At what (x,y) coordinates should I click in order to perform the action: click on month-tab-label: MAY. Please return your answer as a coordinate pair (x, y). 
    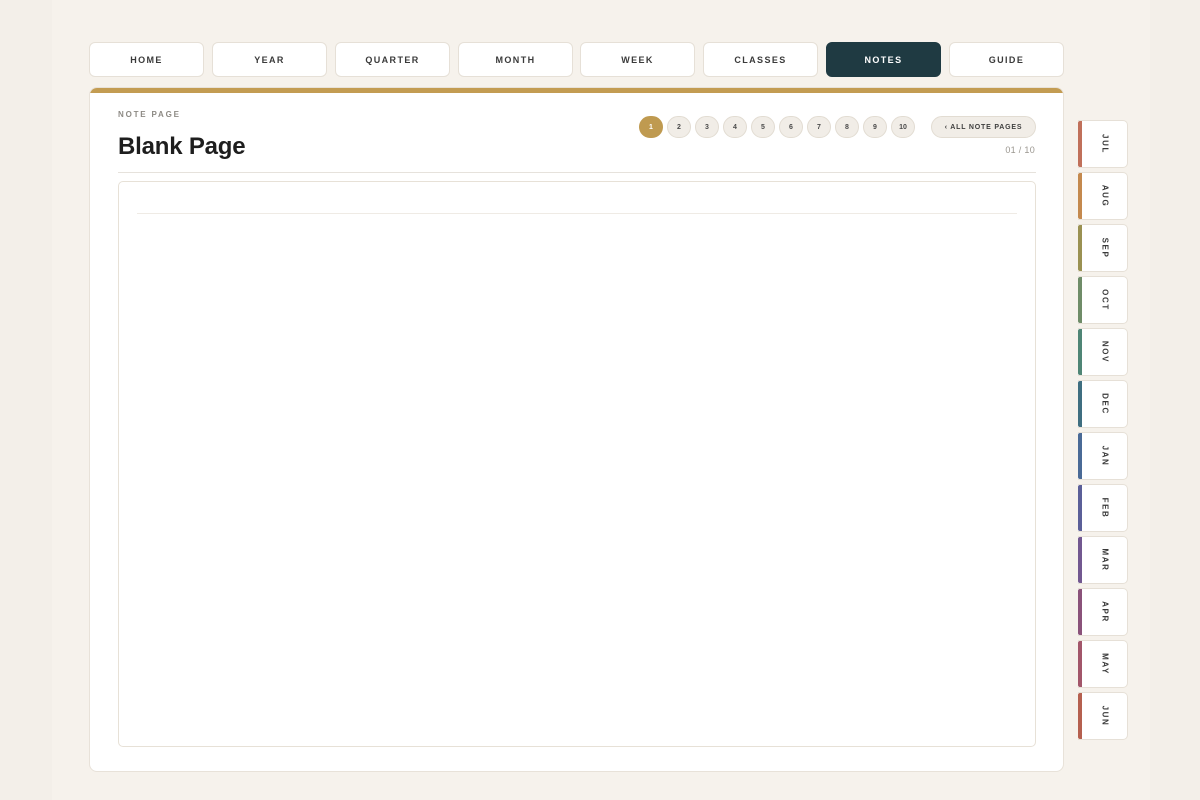
    Looking at the image, I should click on (1105, 664).